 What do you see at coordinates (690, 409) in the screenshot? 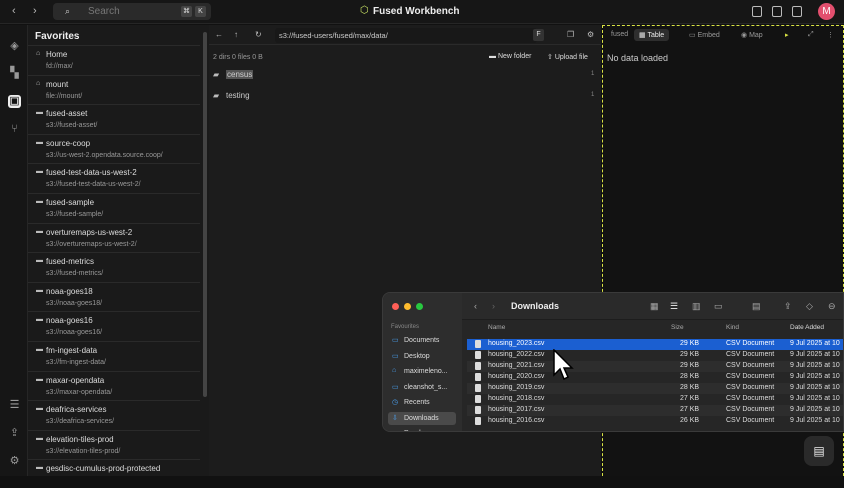
I see `file-size: 27 KB` at bounding box center [690, 409].